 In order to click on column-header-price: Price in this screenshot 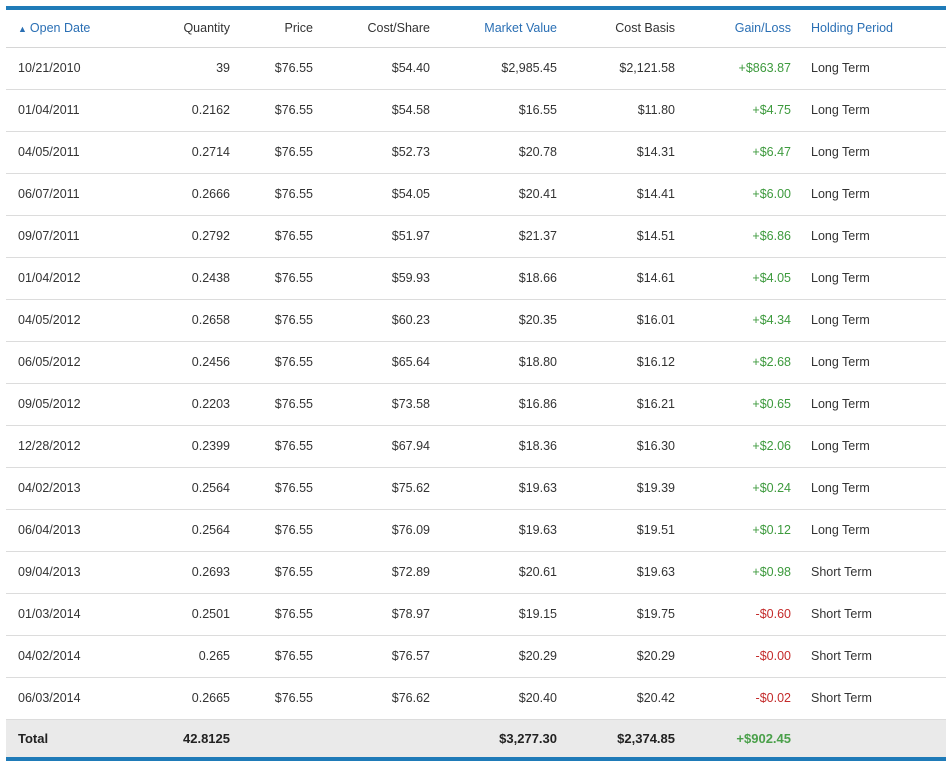, I will do `click(271, 29)`.